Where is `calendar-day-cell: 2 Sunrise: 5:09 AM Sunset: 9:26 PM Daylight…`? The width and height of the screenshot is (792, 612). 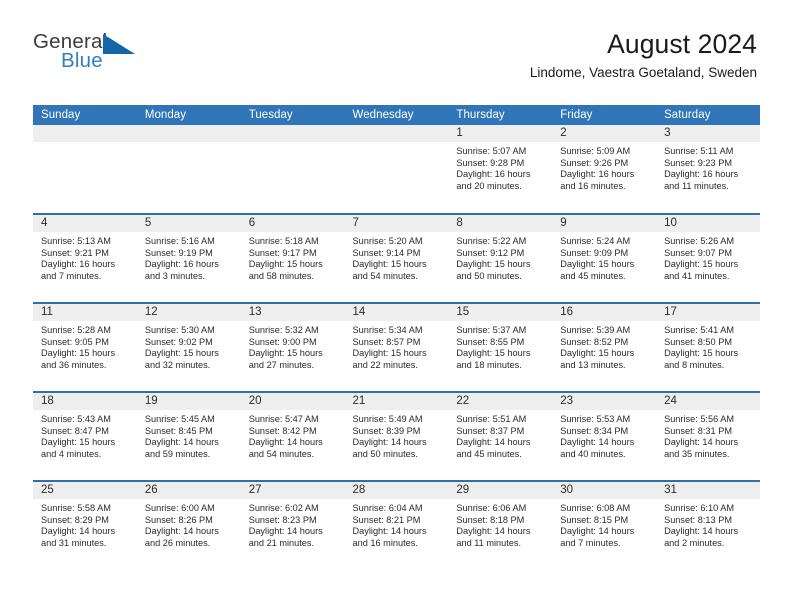
calendar-day-cell: 2 Sunrise: 5:09 AM Sunset: 9:26 PM Daylight… is located at coordinates (604, 169).